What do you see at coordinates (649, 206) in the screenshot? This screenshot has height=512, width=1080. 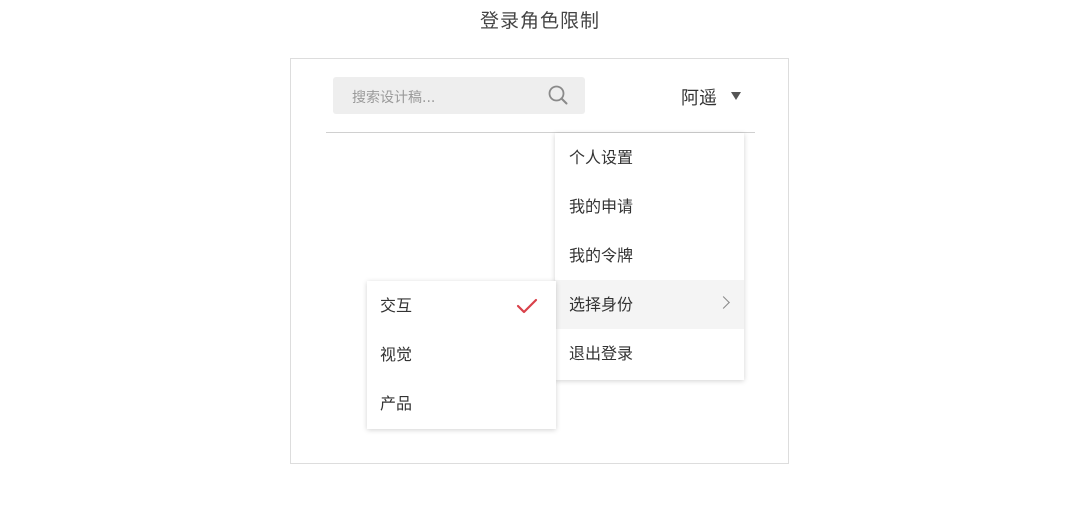 I see `menu-item-my-applications: 我的申请` at bounding box center [649, 206].